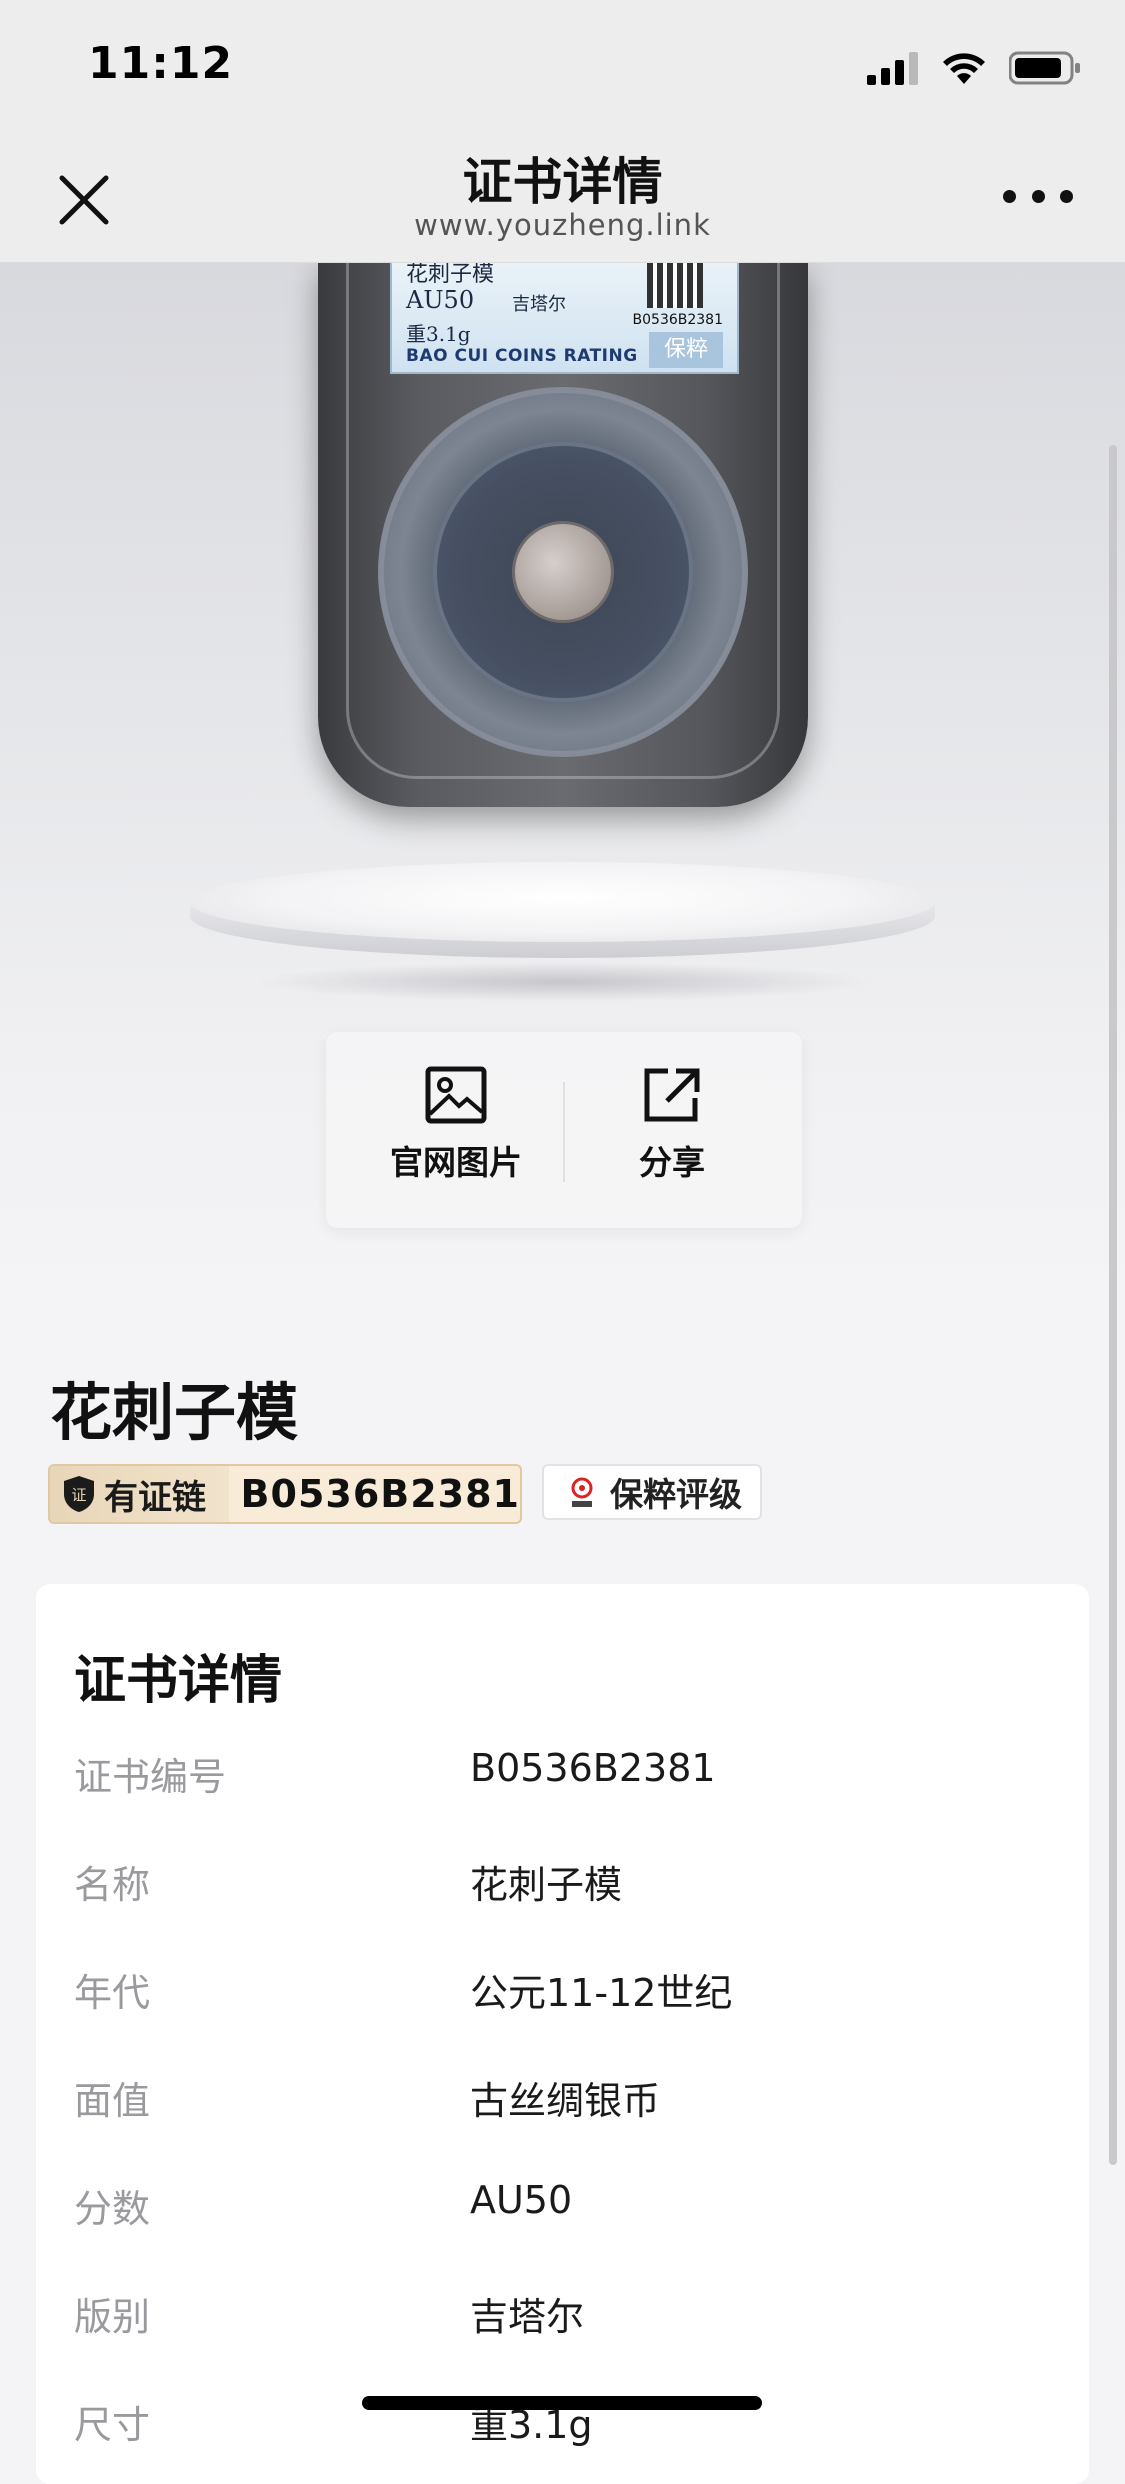  I want to click on signal-icon, so click(892, 68).